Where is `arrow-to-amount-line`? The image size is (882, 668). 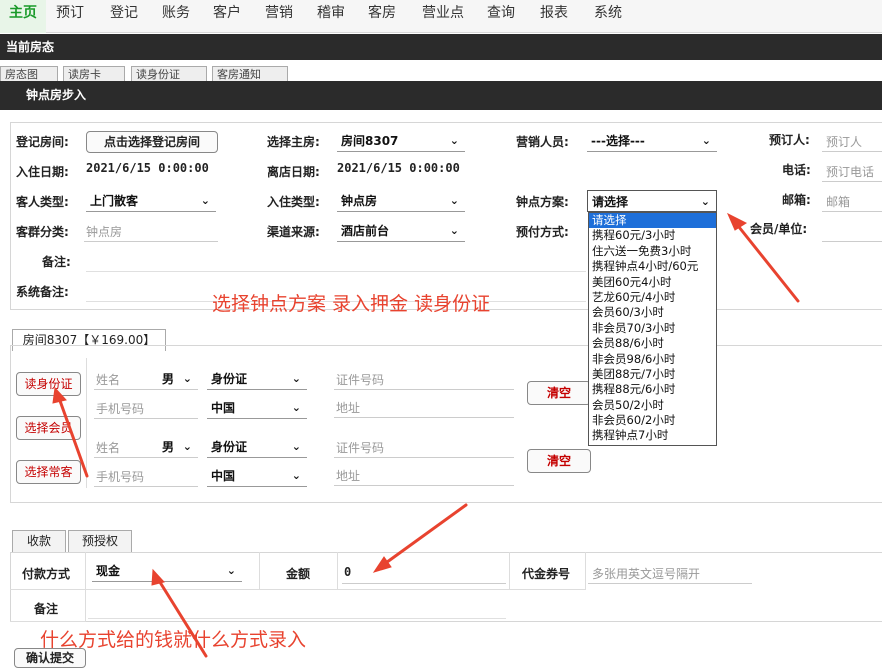 arrow-to-amount-line is located at coordinates (424, 535).